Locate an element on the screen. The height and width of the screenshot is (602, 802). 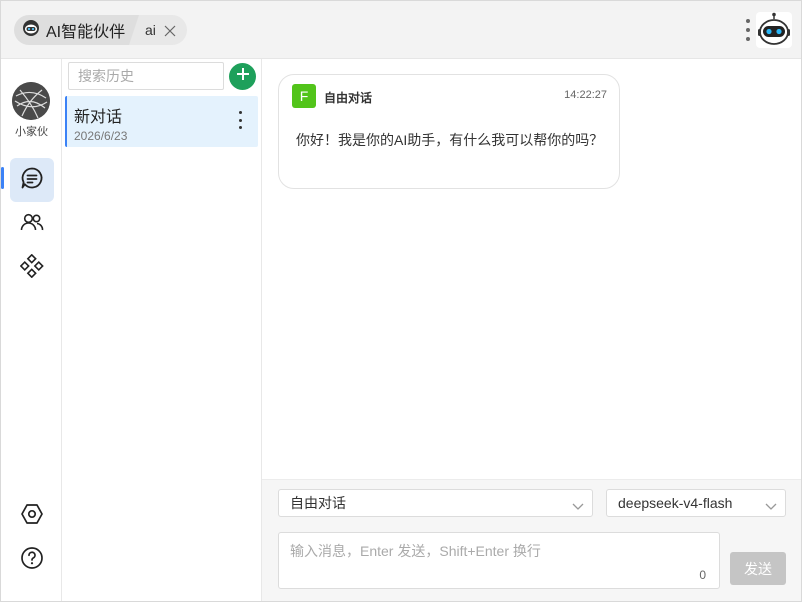
hexagon-gear-icon is located at coordinates (32, 516).